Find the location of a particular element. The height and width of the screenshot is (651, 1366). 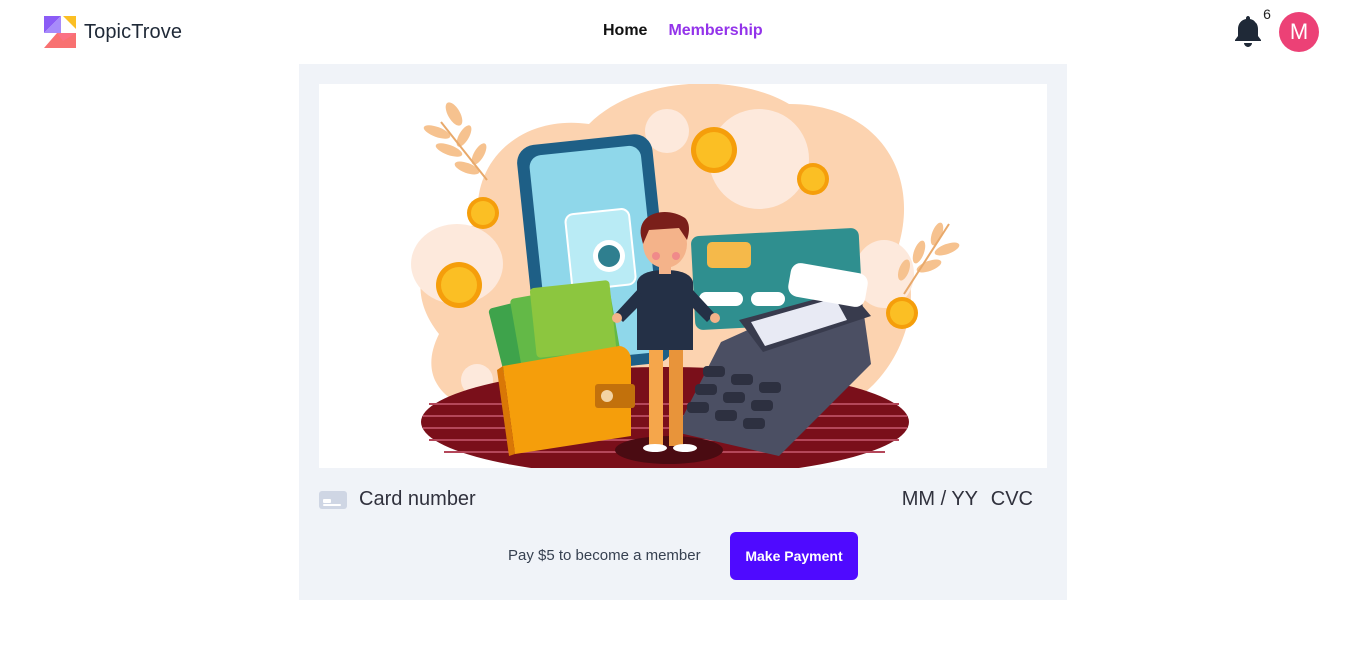

nav-home-link: Home is located at coordinates (625, 31).